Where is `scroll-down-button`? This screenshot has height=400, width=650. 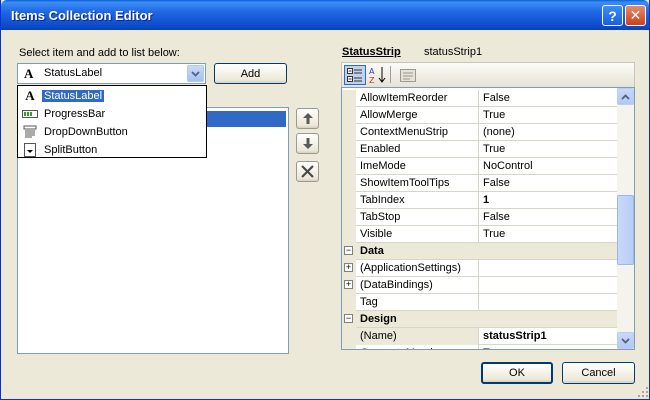 scroll-down-button is located at coordinates (625, 340).